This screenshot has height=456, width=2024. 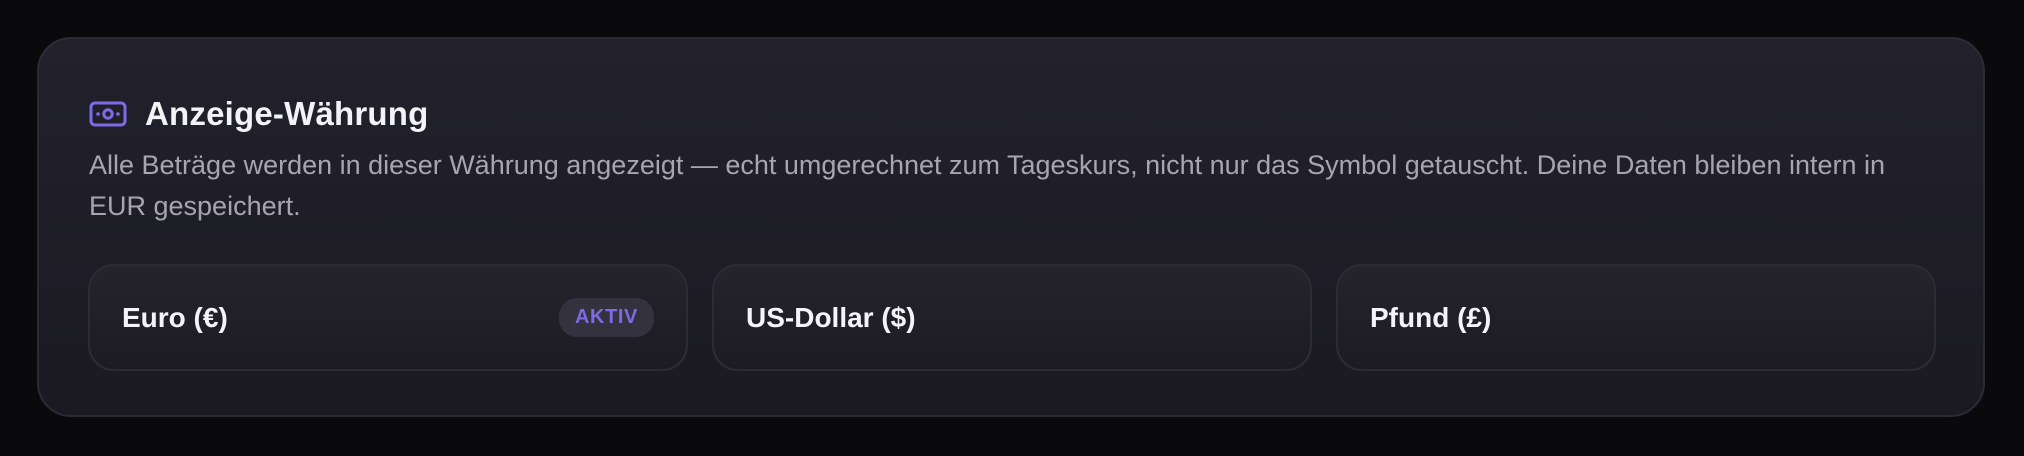 I want to click on section-header: Anzeige-Währung, so click(x=258, y=114).